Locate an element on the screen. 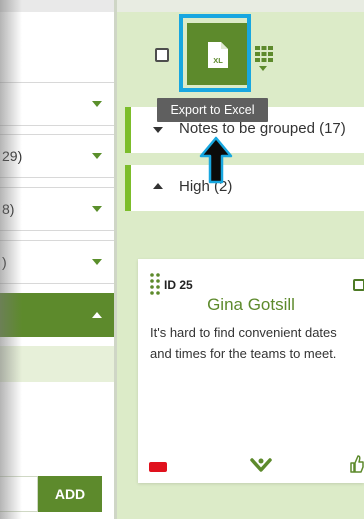  vote-icon is located at coordinates (261, 465).